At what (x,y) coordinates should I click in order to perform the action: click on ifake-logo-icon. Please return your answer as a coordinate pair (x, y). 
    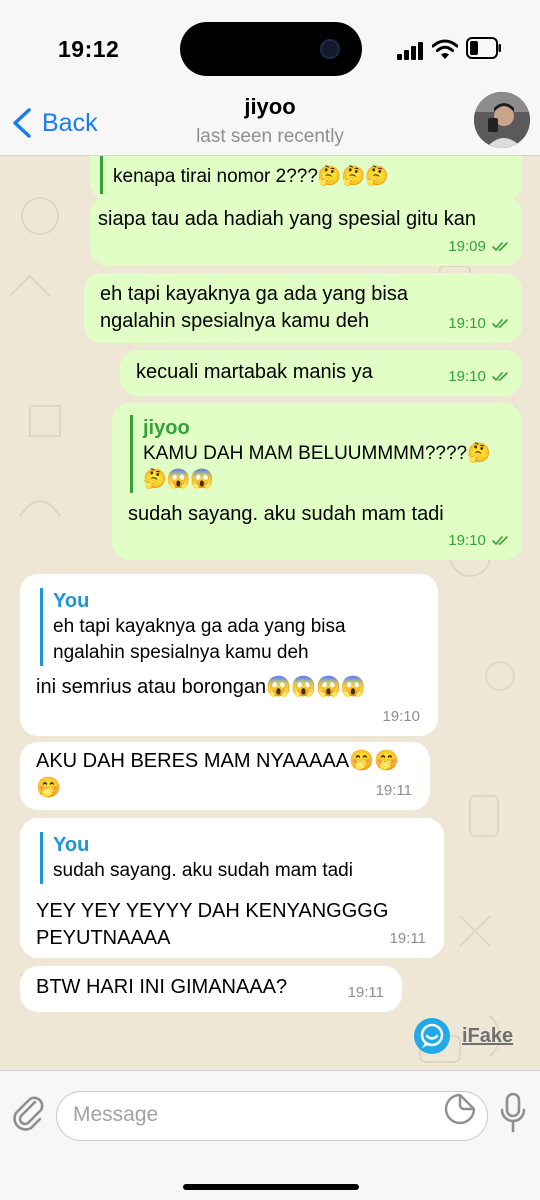
    Looking at the image, I should click on (432, 1036).